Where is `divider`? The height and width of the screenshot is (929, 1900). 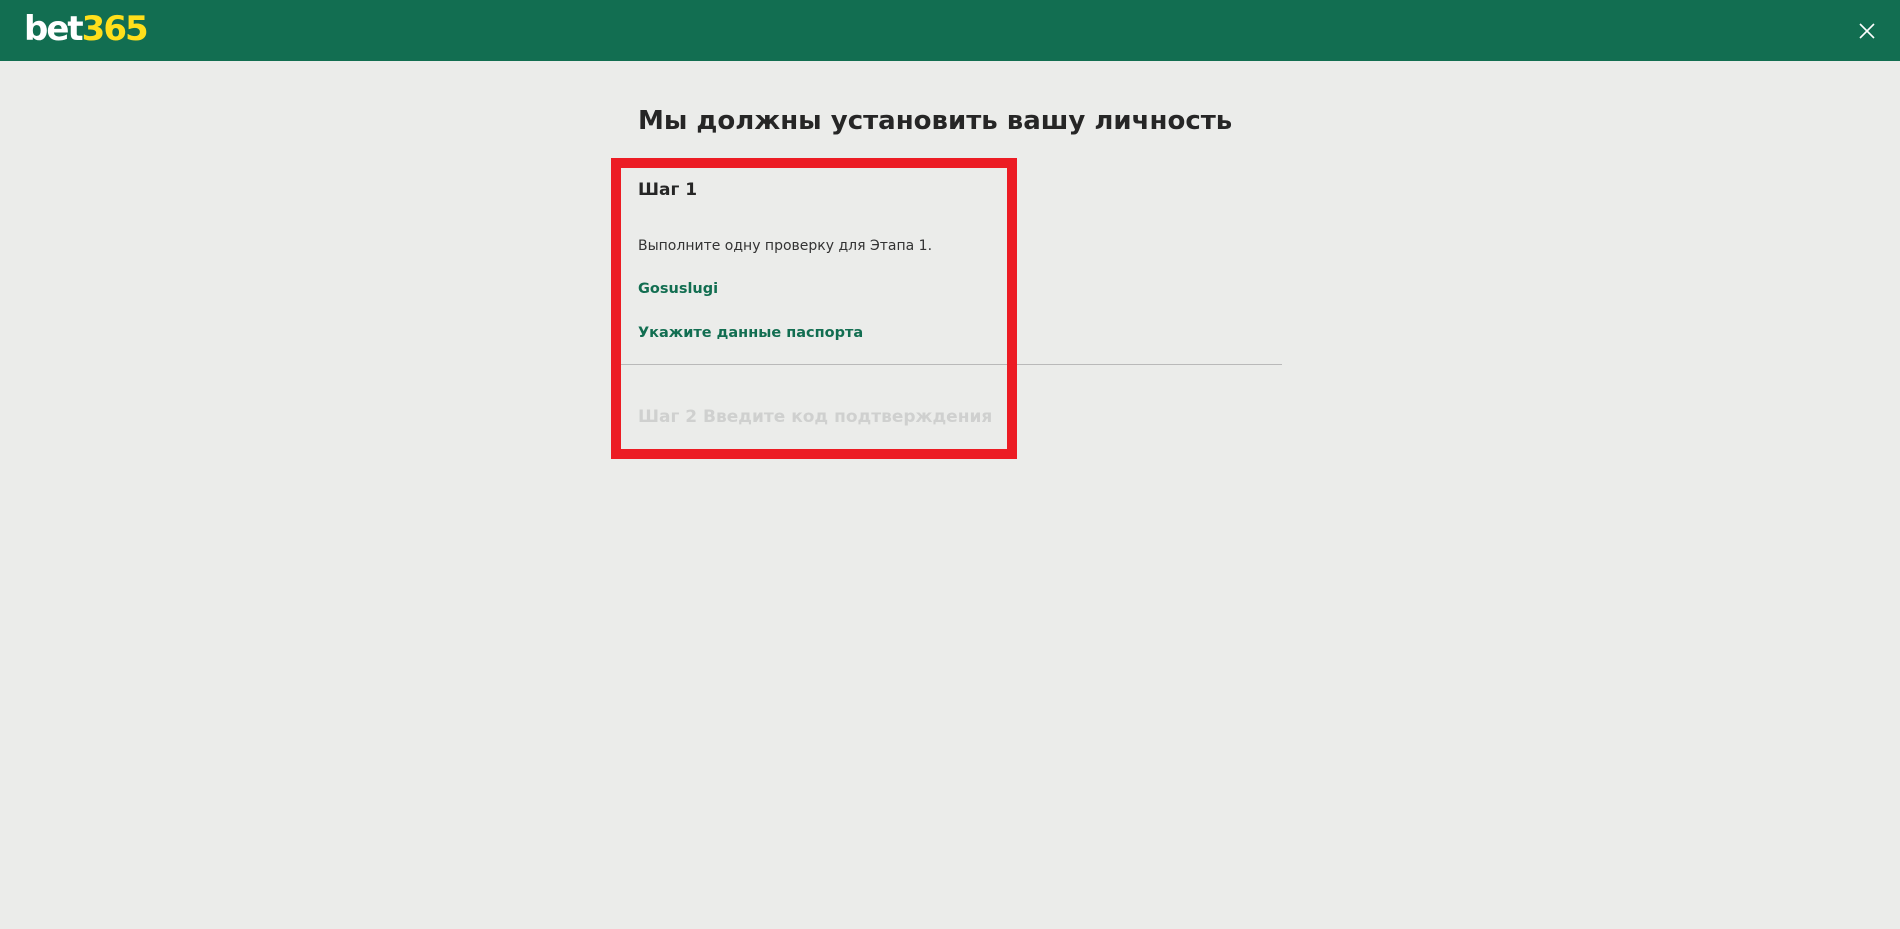 divider is located at coordinates (951, 364).